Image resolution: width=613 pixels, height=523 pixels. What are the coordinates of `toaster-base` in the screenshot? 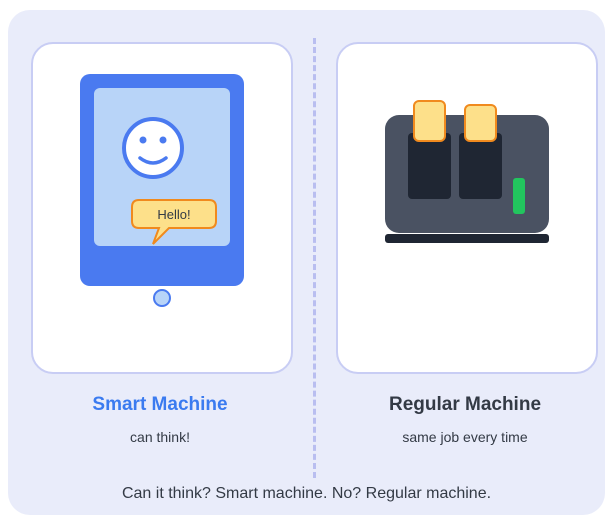 It's located at (467, 238).